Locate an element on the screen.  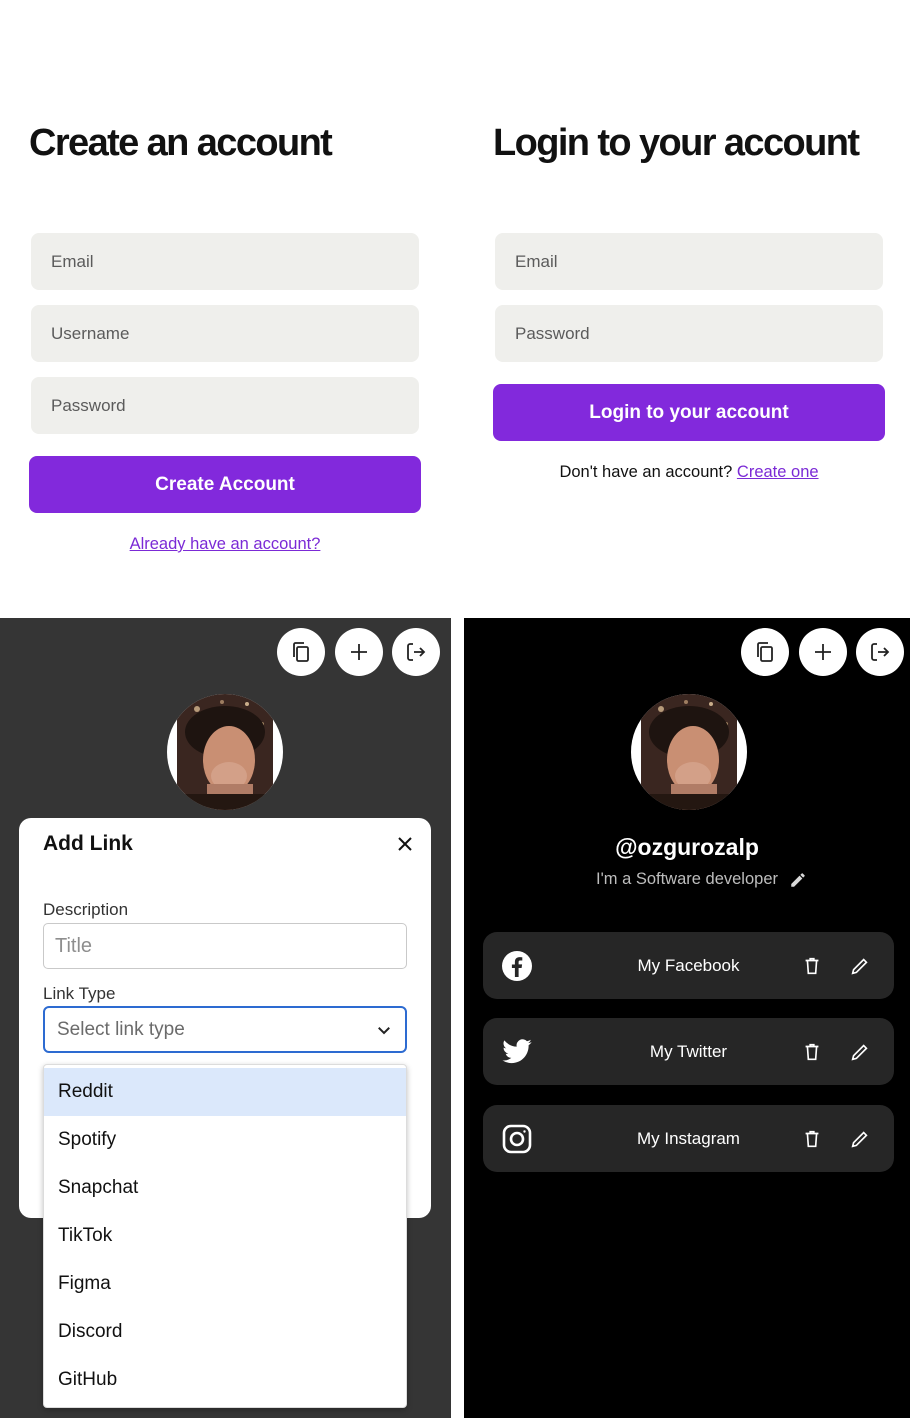
create-one-link: Create one is located at coordinates (778, 472).